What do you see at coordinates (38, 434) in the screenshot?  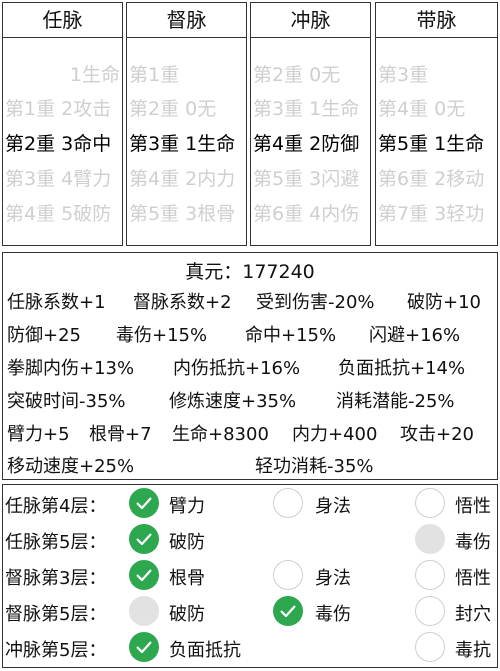 I see `stat-item: 臂力+5` at bounding box center [38, 434].